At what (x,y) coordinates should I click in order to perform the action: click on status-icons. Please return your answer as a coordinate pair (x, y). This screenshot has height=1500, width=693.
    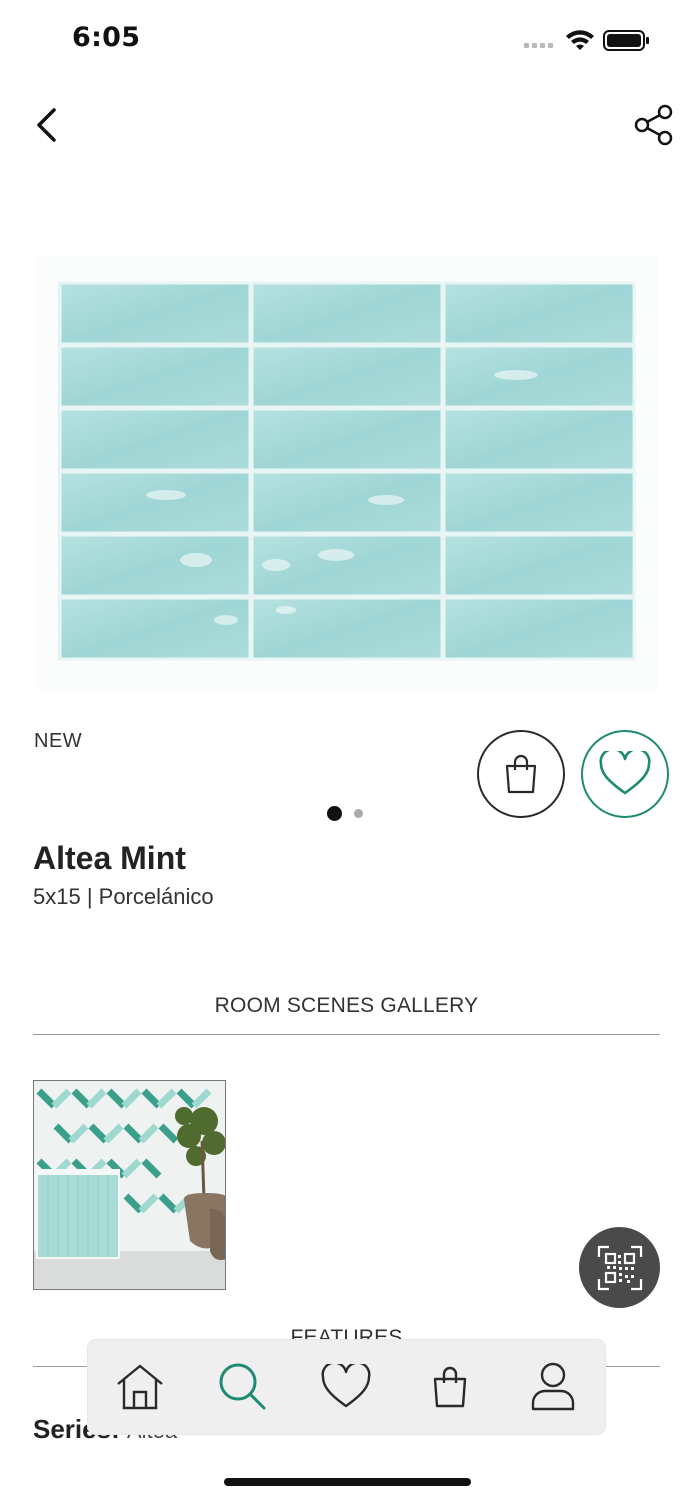
    Looking at the image, I should click on (587, 40).